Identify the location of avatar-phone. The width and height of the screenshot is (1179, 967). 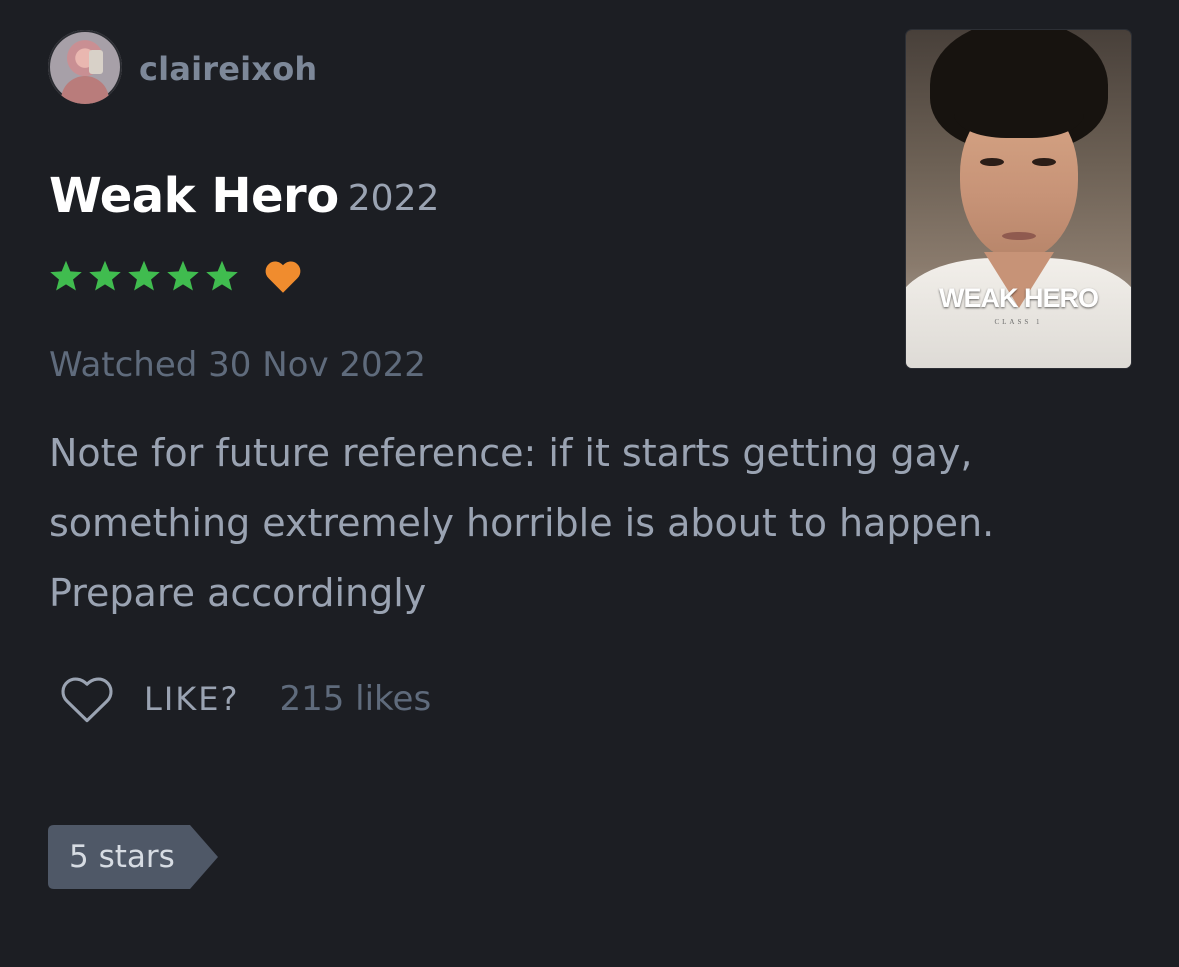
(96, 62).